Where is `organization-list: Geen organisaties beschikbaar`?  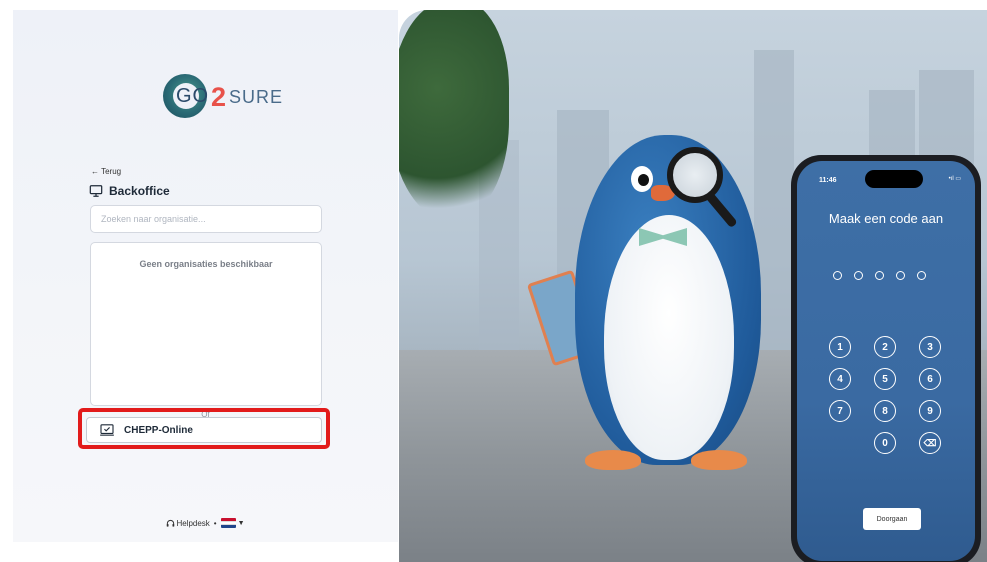
organization-list: Geen organisaties beschikbaar is located at coordinates (206, 324).